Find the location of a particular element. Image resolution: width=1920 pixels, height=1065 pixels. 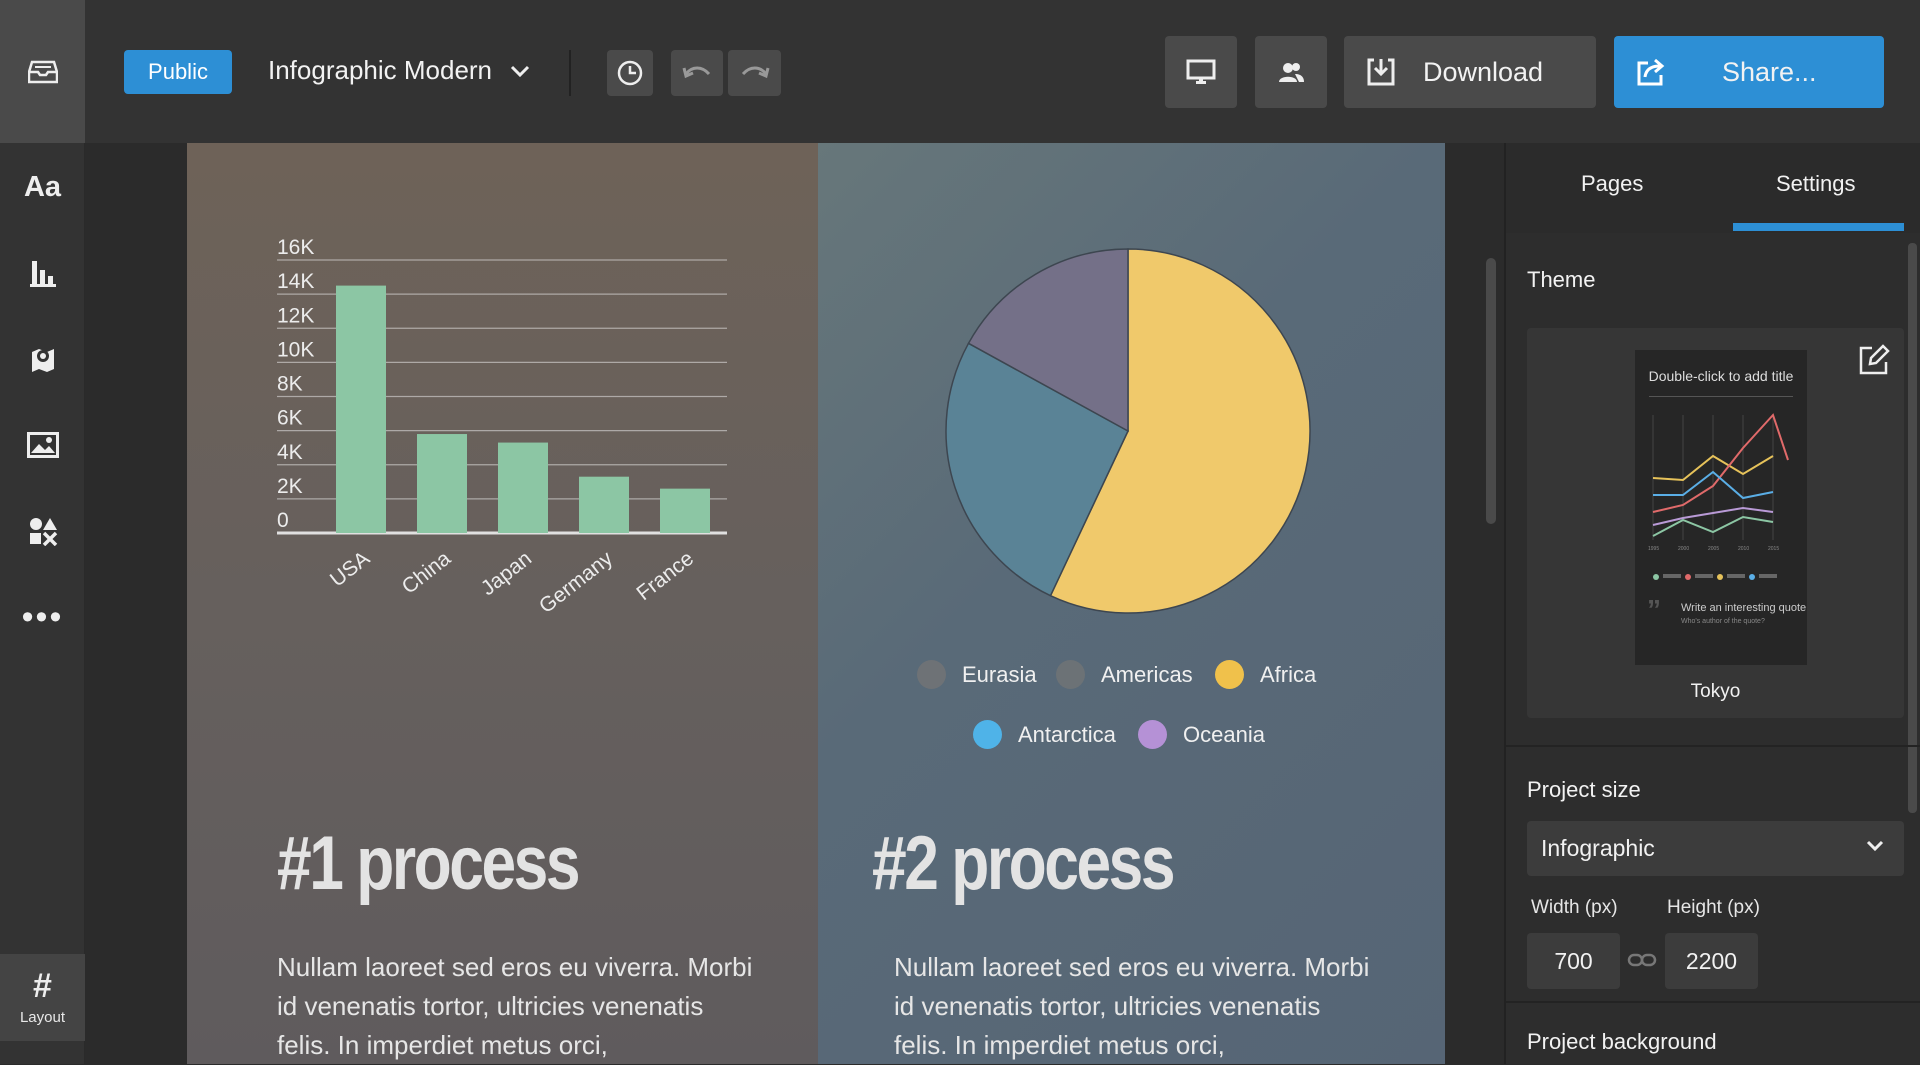

text-icon: Aa is located at coordinates (42, 186).